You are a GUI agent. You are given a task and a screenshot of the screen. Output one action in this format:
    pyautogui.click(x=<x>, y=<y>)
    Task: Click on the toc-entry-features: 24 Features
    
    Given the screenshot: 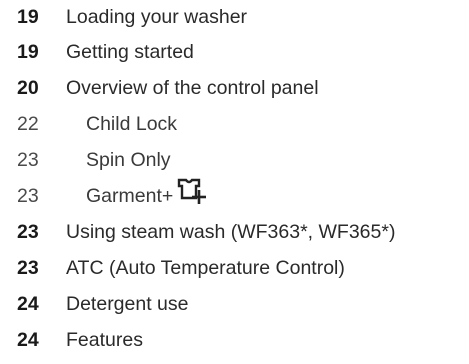 What is the action you would take?
    pyautogui.click(x=243, y=341)
    